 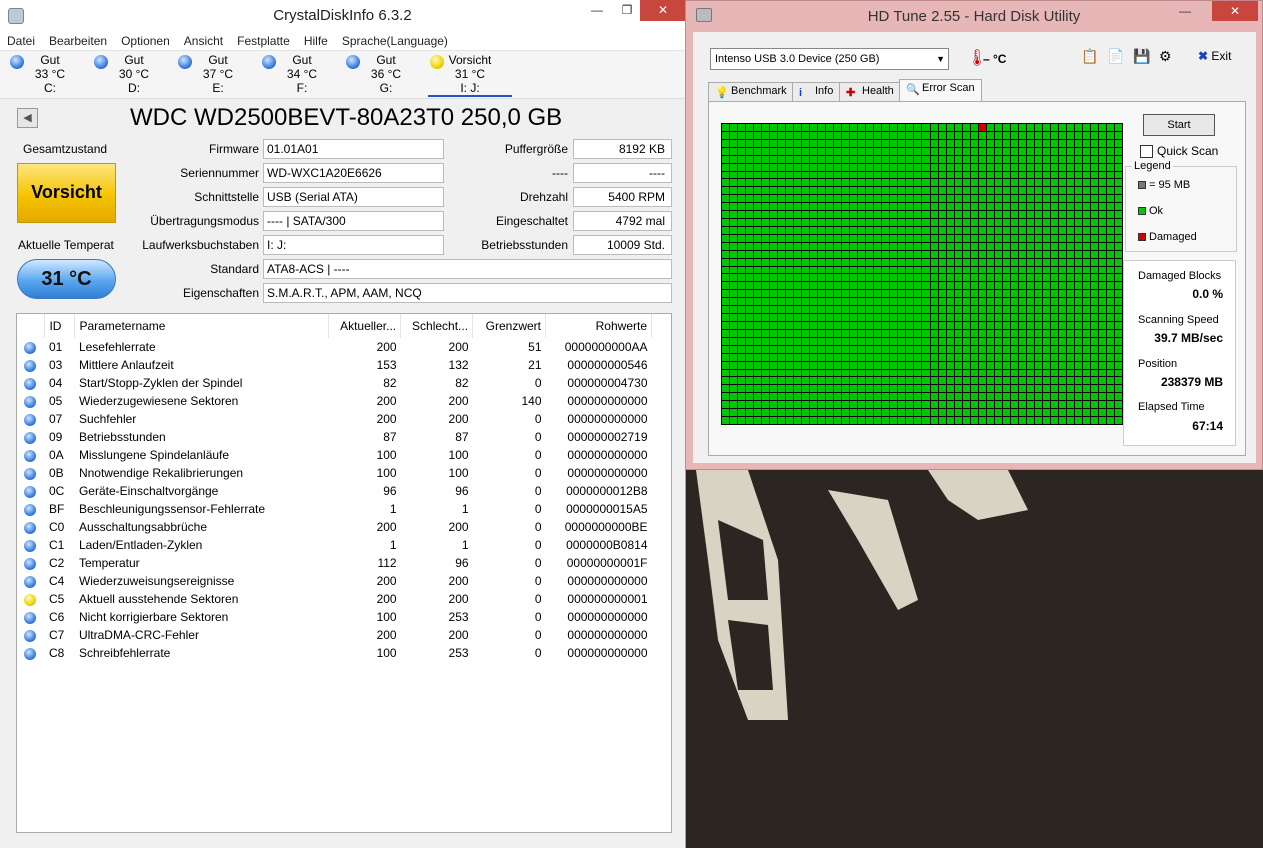 I want to click on menu-sprache: Sprache(Language), so click(x=395, y=41).